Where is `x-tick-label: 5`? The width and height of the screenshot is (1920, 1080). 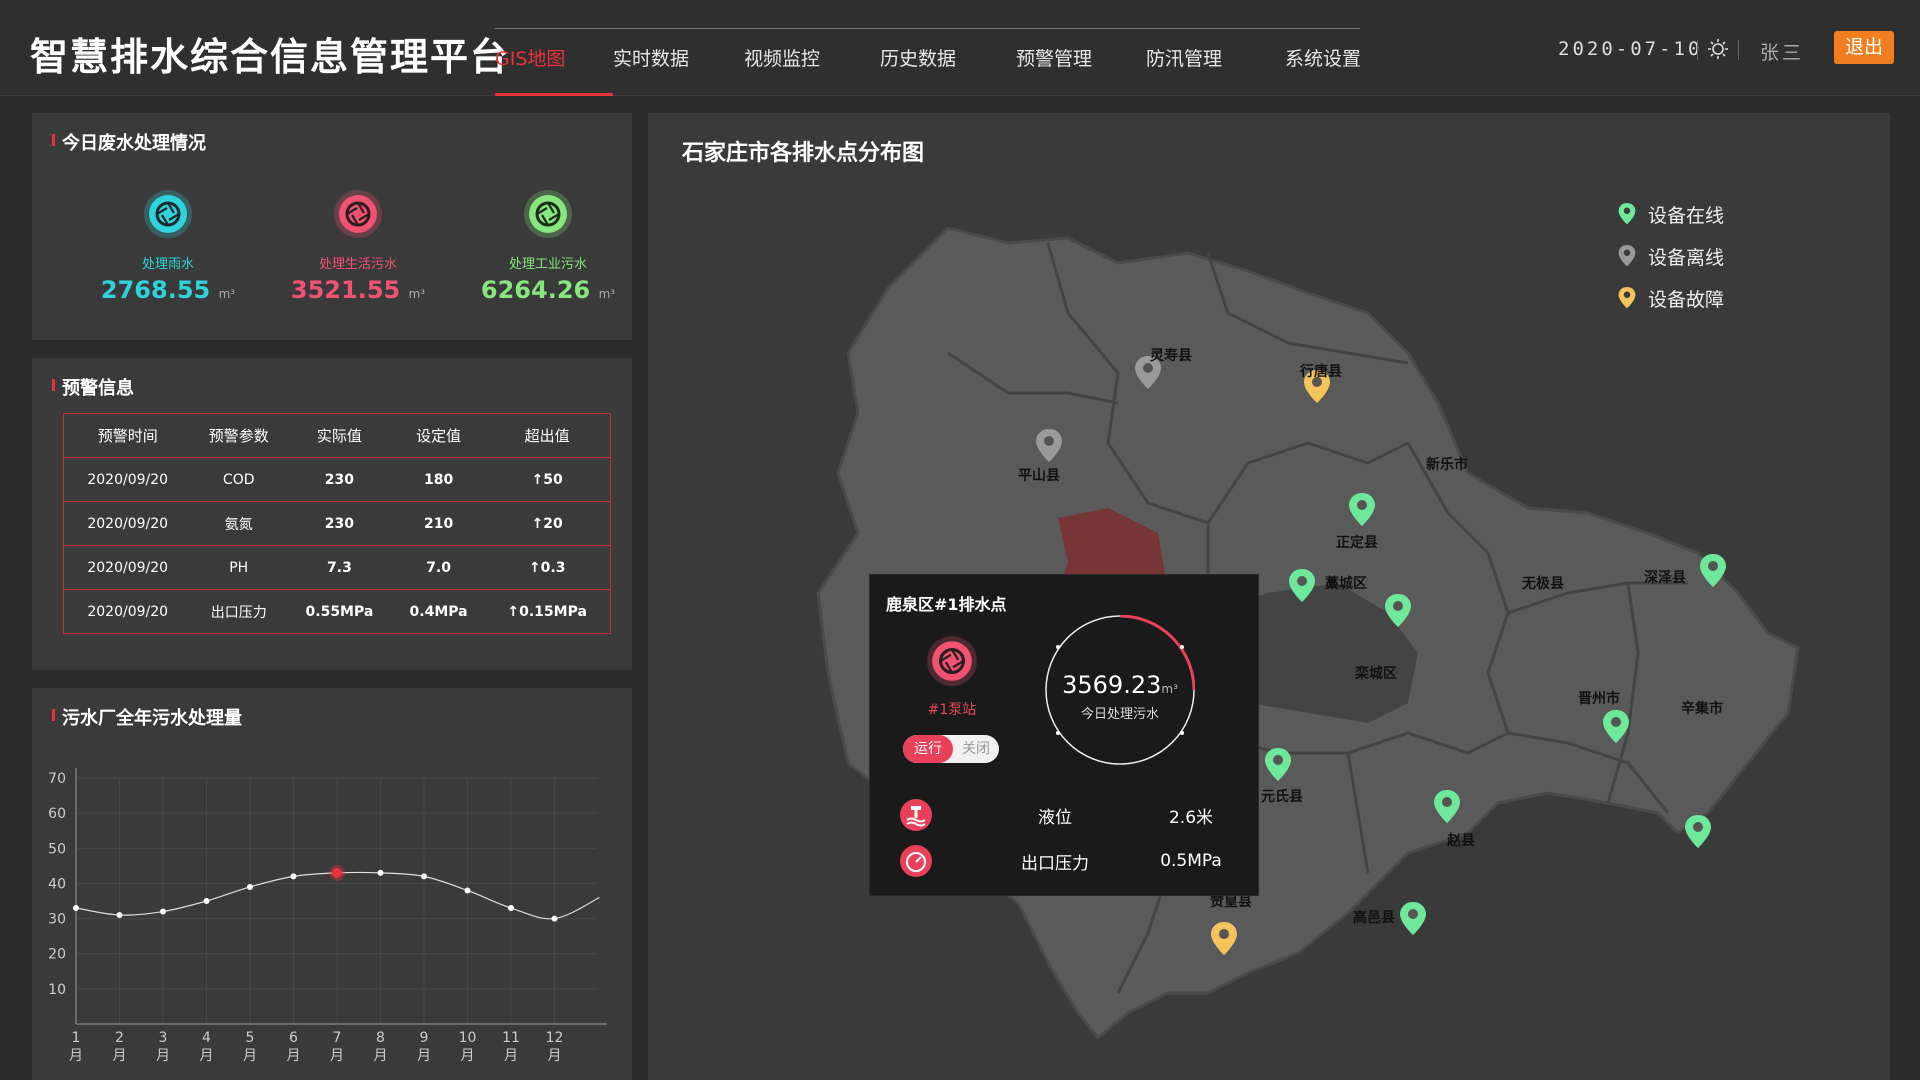
x-tick-label: 5 is located at coordinates (250, 1038).